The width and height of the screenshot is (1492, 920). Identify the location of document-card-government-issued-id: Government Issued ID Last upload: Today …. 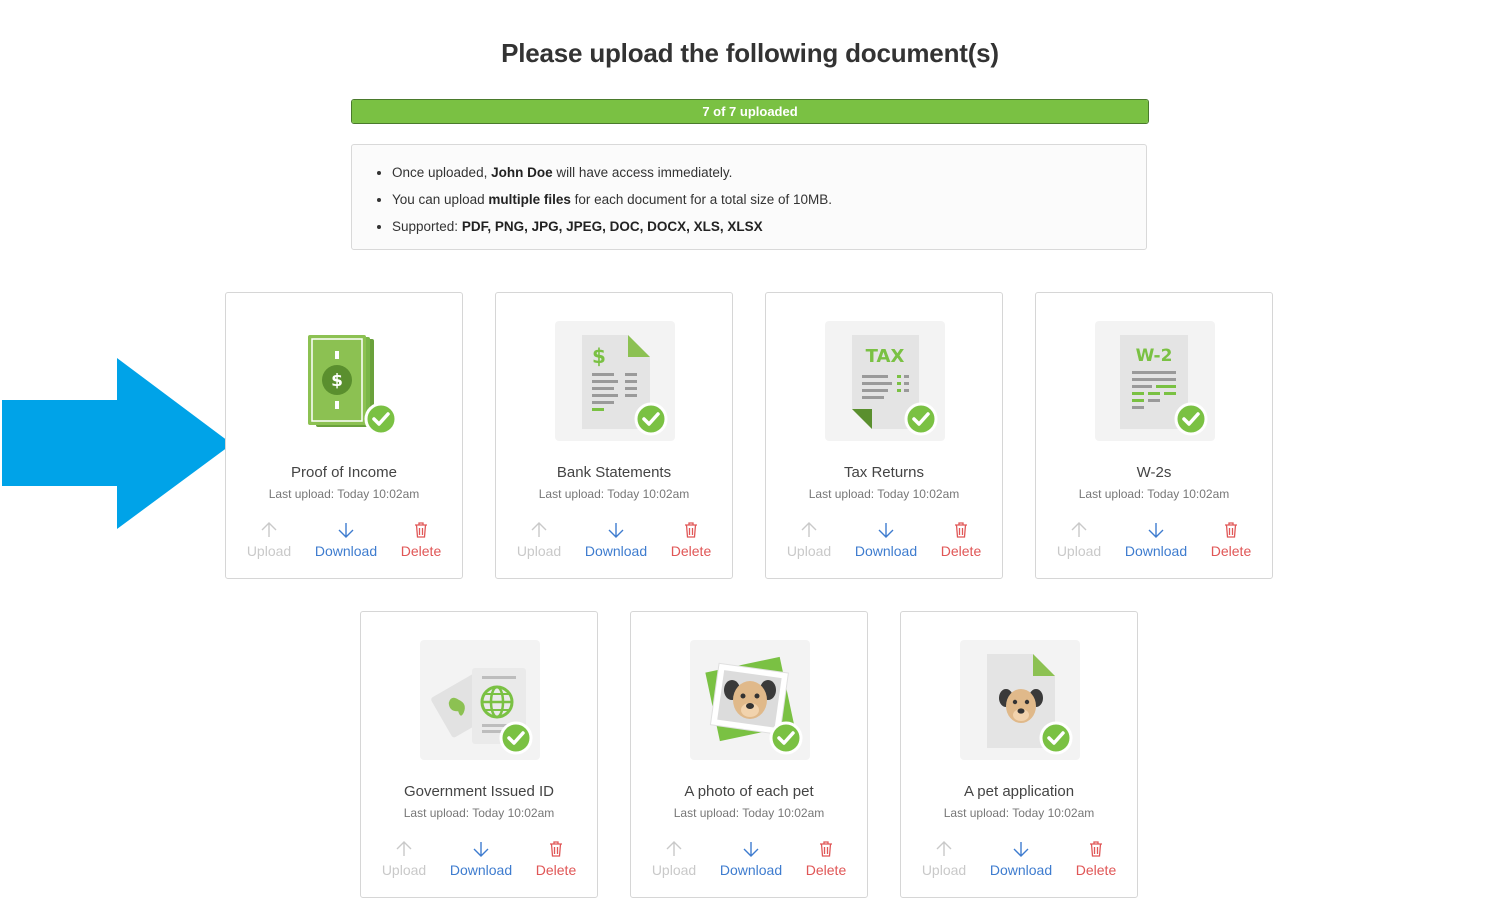
(479, 754).